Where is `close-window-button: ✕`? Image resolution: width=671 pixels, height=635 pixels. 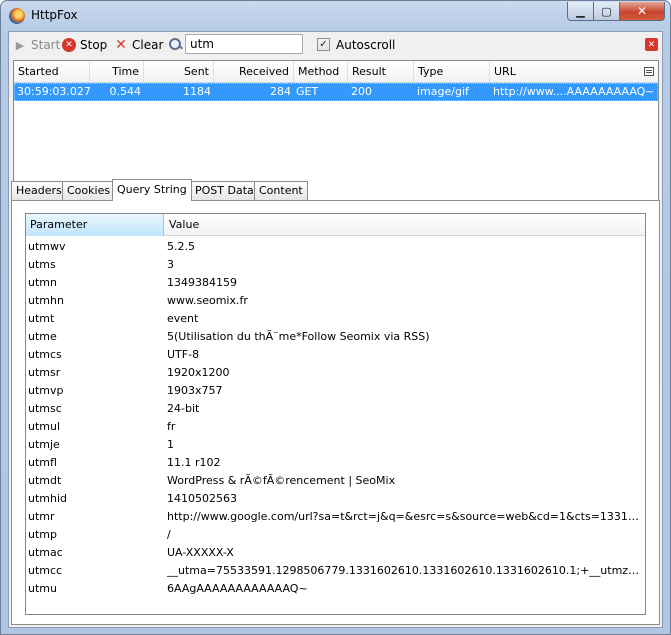
close-window-button: ✕ is located at coordinates (642, 11).